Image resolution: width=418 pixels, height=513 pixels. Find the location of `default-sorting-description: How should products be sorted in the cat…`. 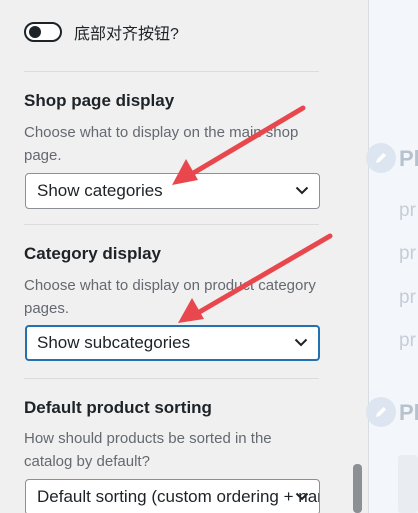

default-sorting-description: How should products be sorted in the cat… is located at coordinates (148, 450).